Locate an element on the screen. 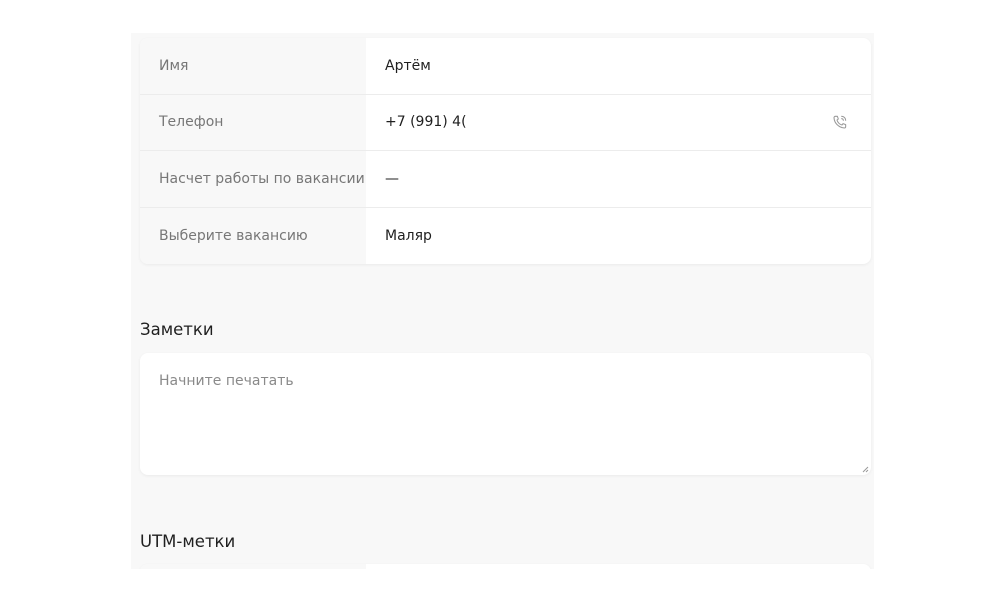 This screenshot has height=602, width=1004. field-value-vacancy-inquiry: — is located at coordinates (618, 179).